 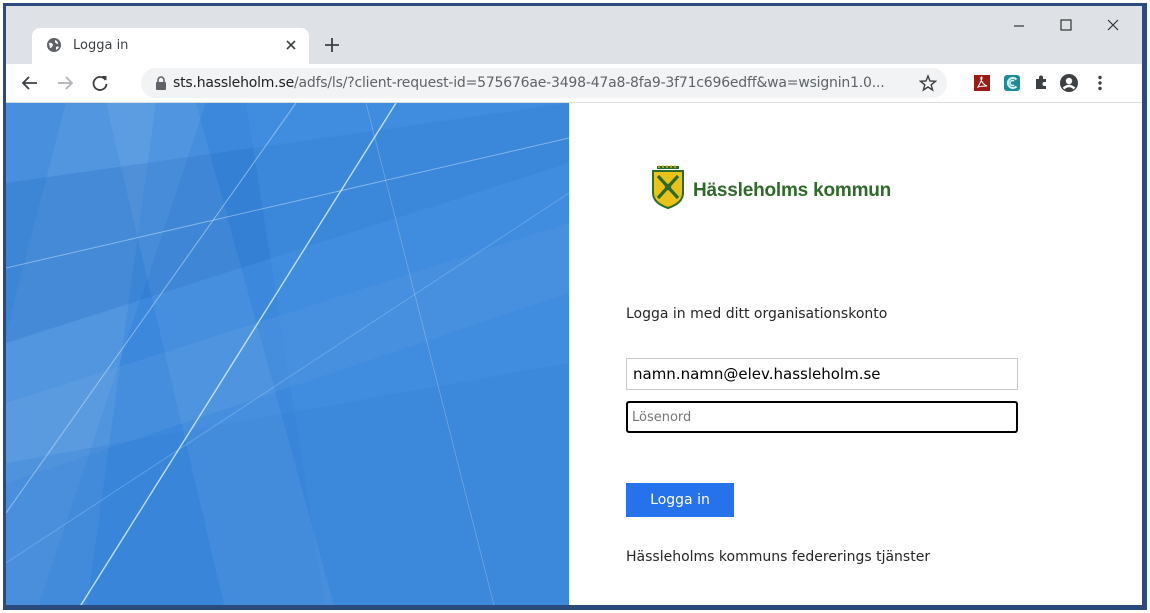 What do you see at coordinates (332, 45) in the screenshot?
I see `new-tab-icon` at bounding box center [332, 45].